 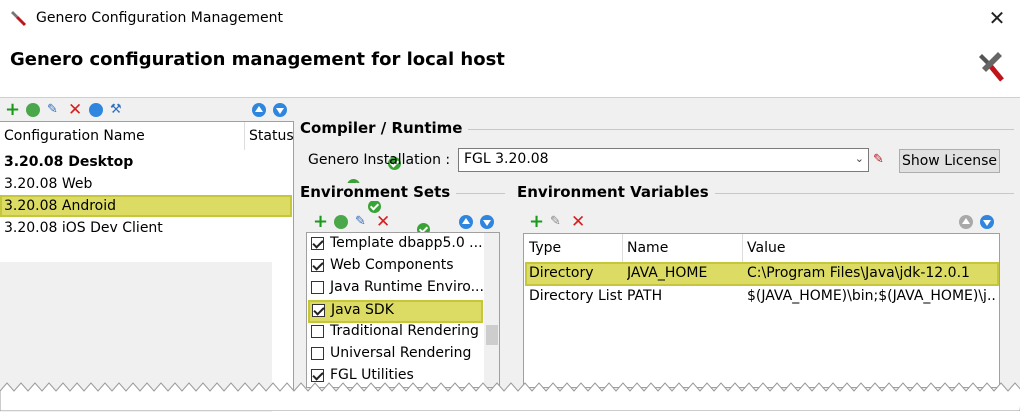 What do you see at coordinates (401, 353) in the screenshot?
I see `env-set-label: Universal Rendering` at bounding box center [401, 353].